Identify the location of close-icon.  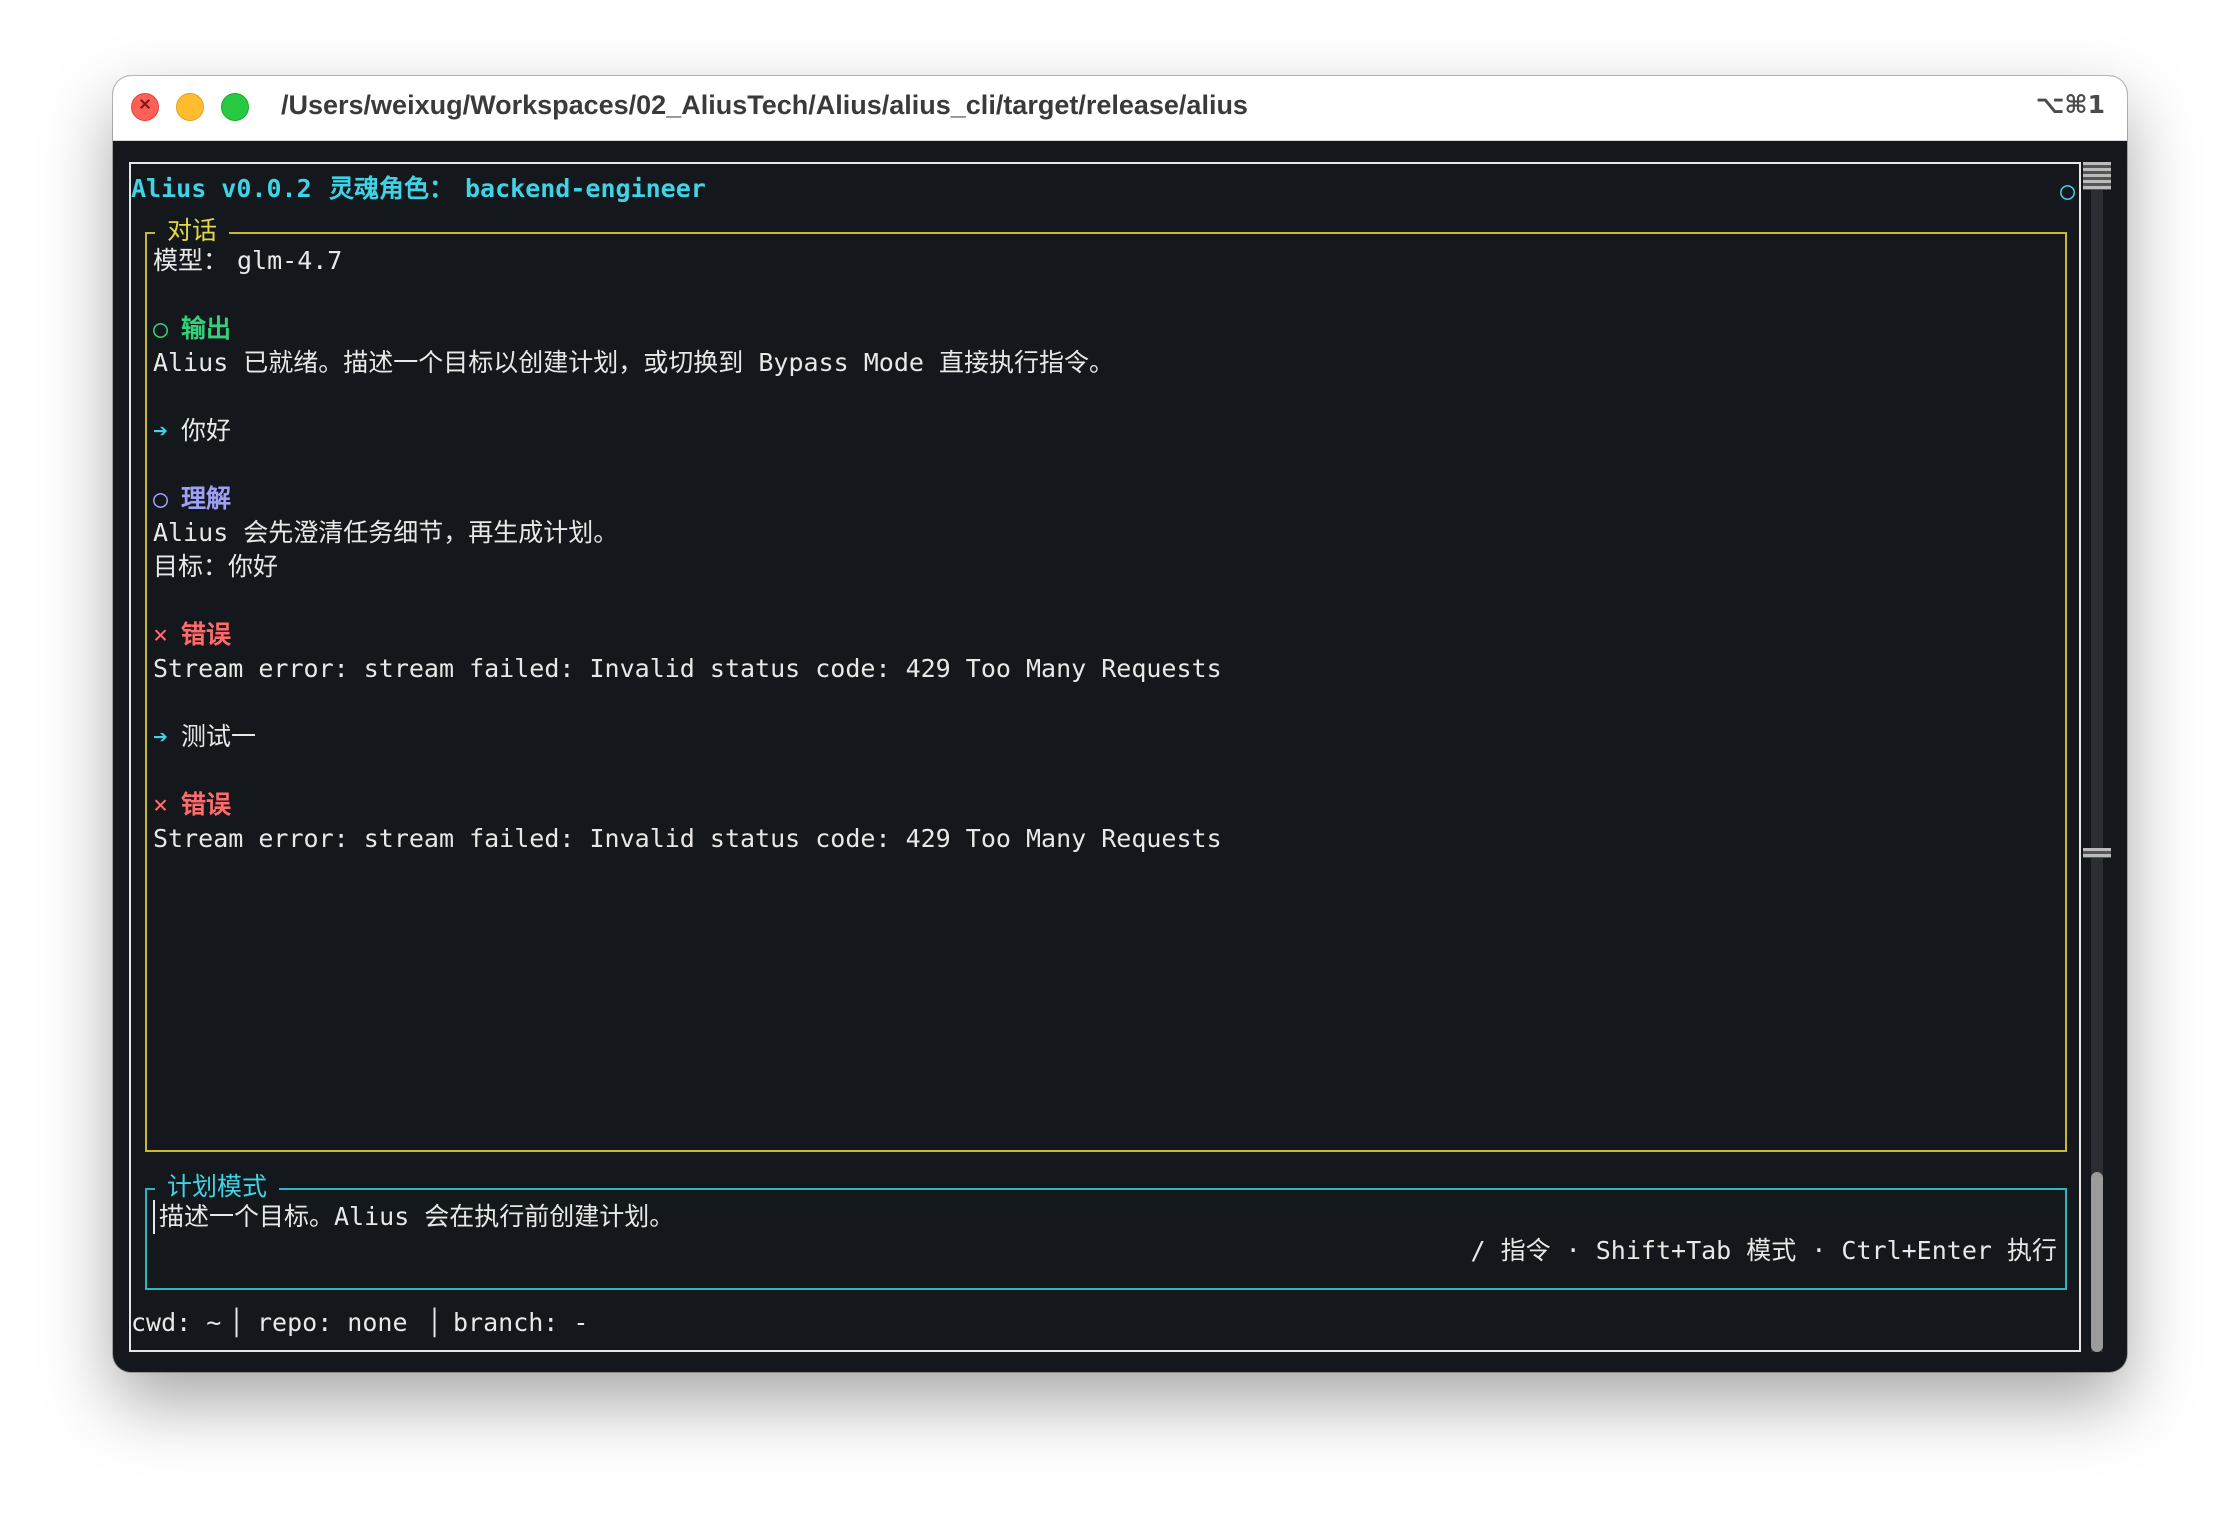
(145, 104).